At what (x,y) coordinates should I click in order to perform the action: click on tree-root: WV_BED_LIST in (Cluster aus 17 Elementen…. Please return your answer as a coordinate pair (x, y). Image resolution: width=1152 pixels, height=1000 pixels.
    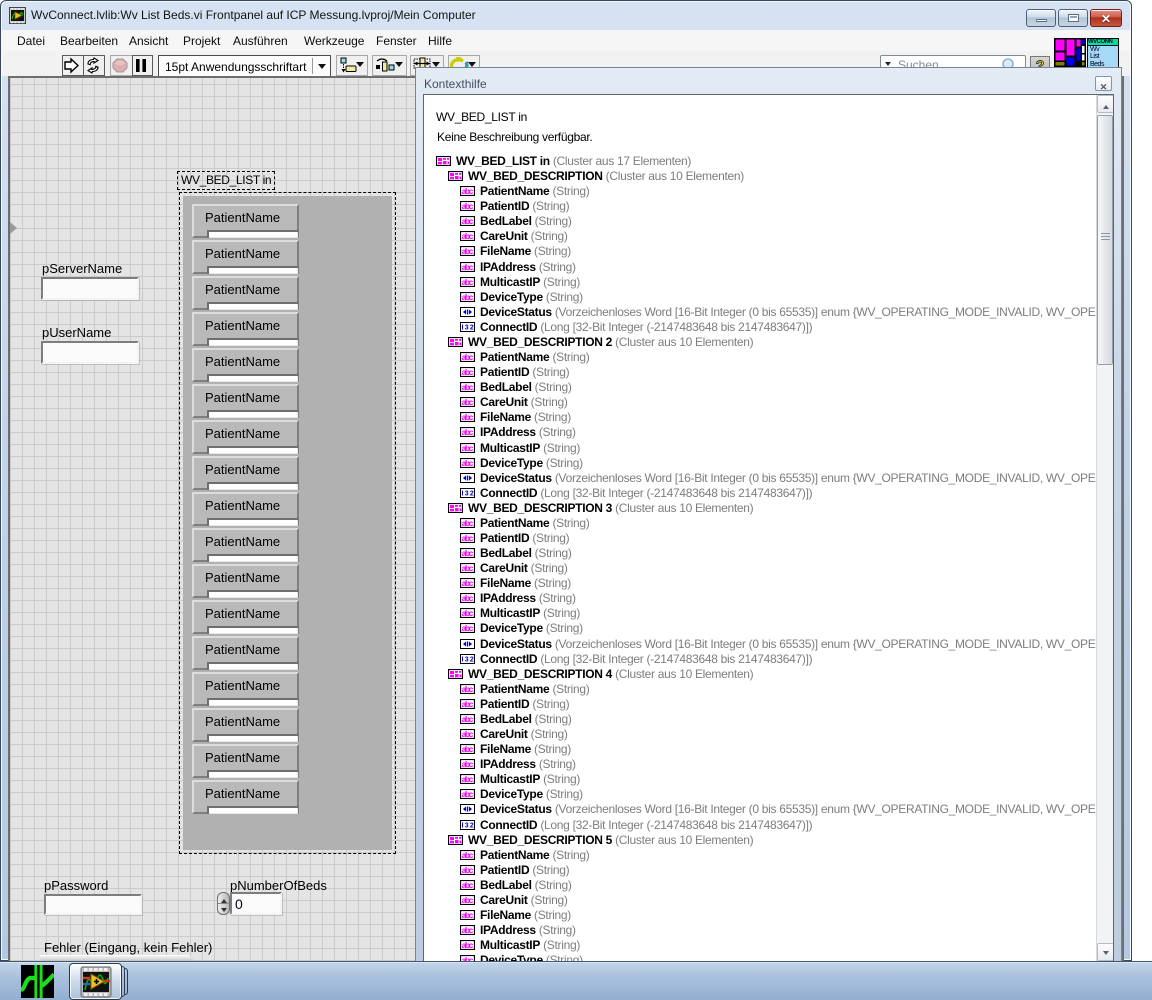
    Looking at the image, I should click on (563, 162).